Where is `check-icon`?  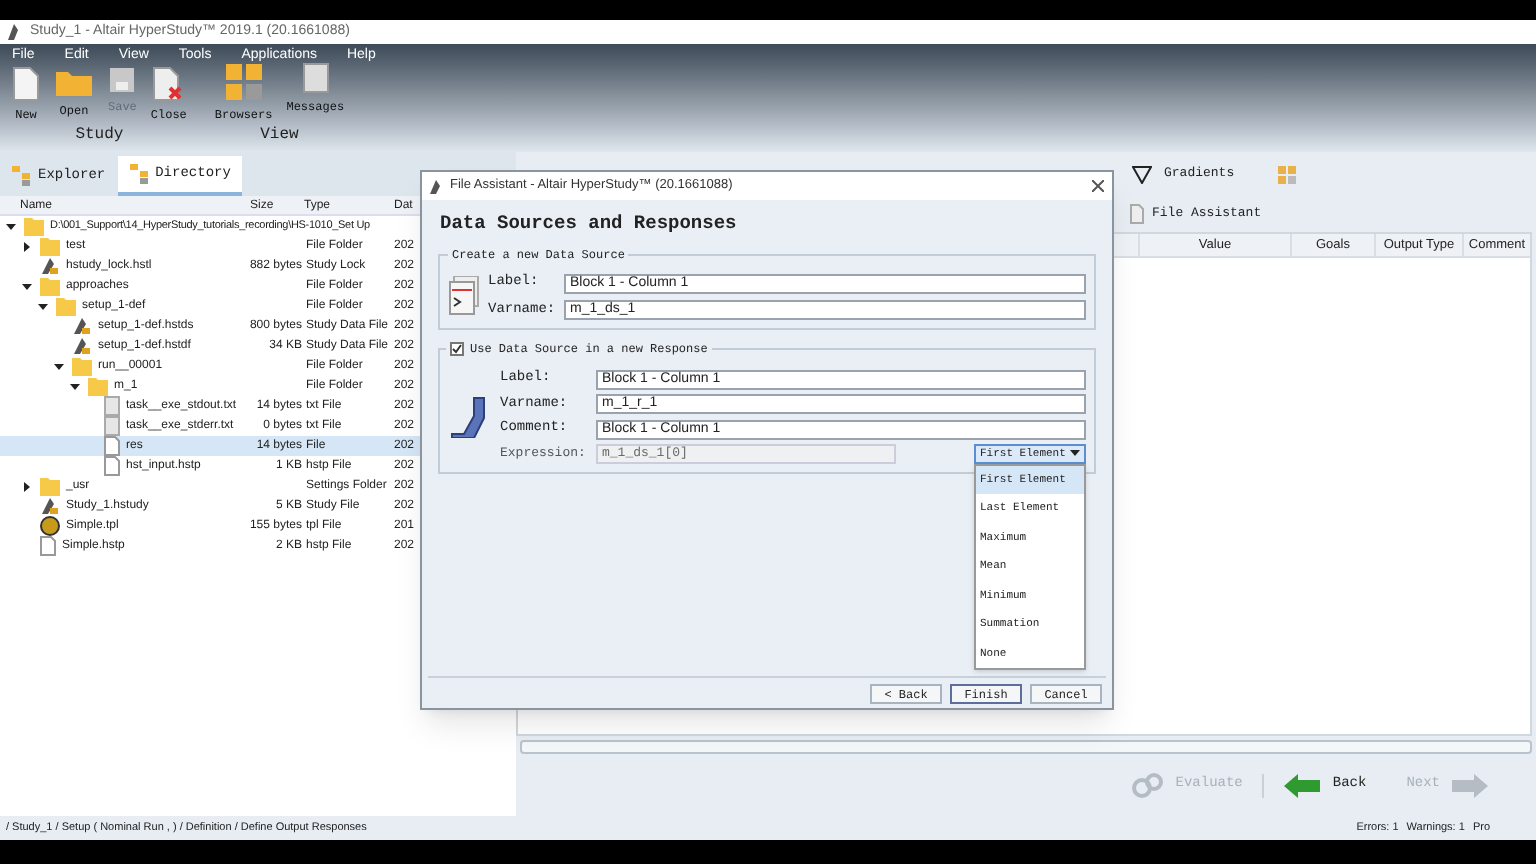
check-icon is located at coordinates (457, 349).